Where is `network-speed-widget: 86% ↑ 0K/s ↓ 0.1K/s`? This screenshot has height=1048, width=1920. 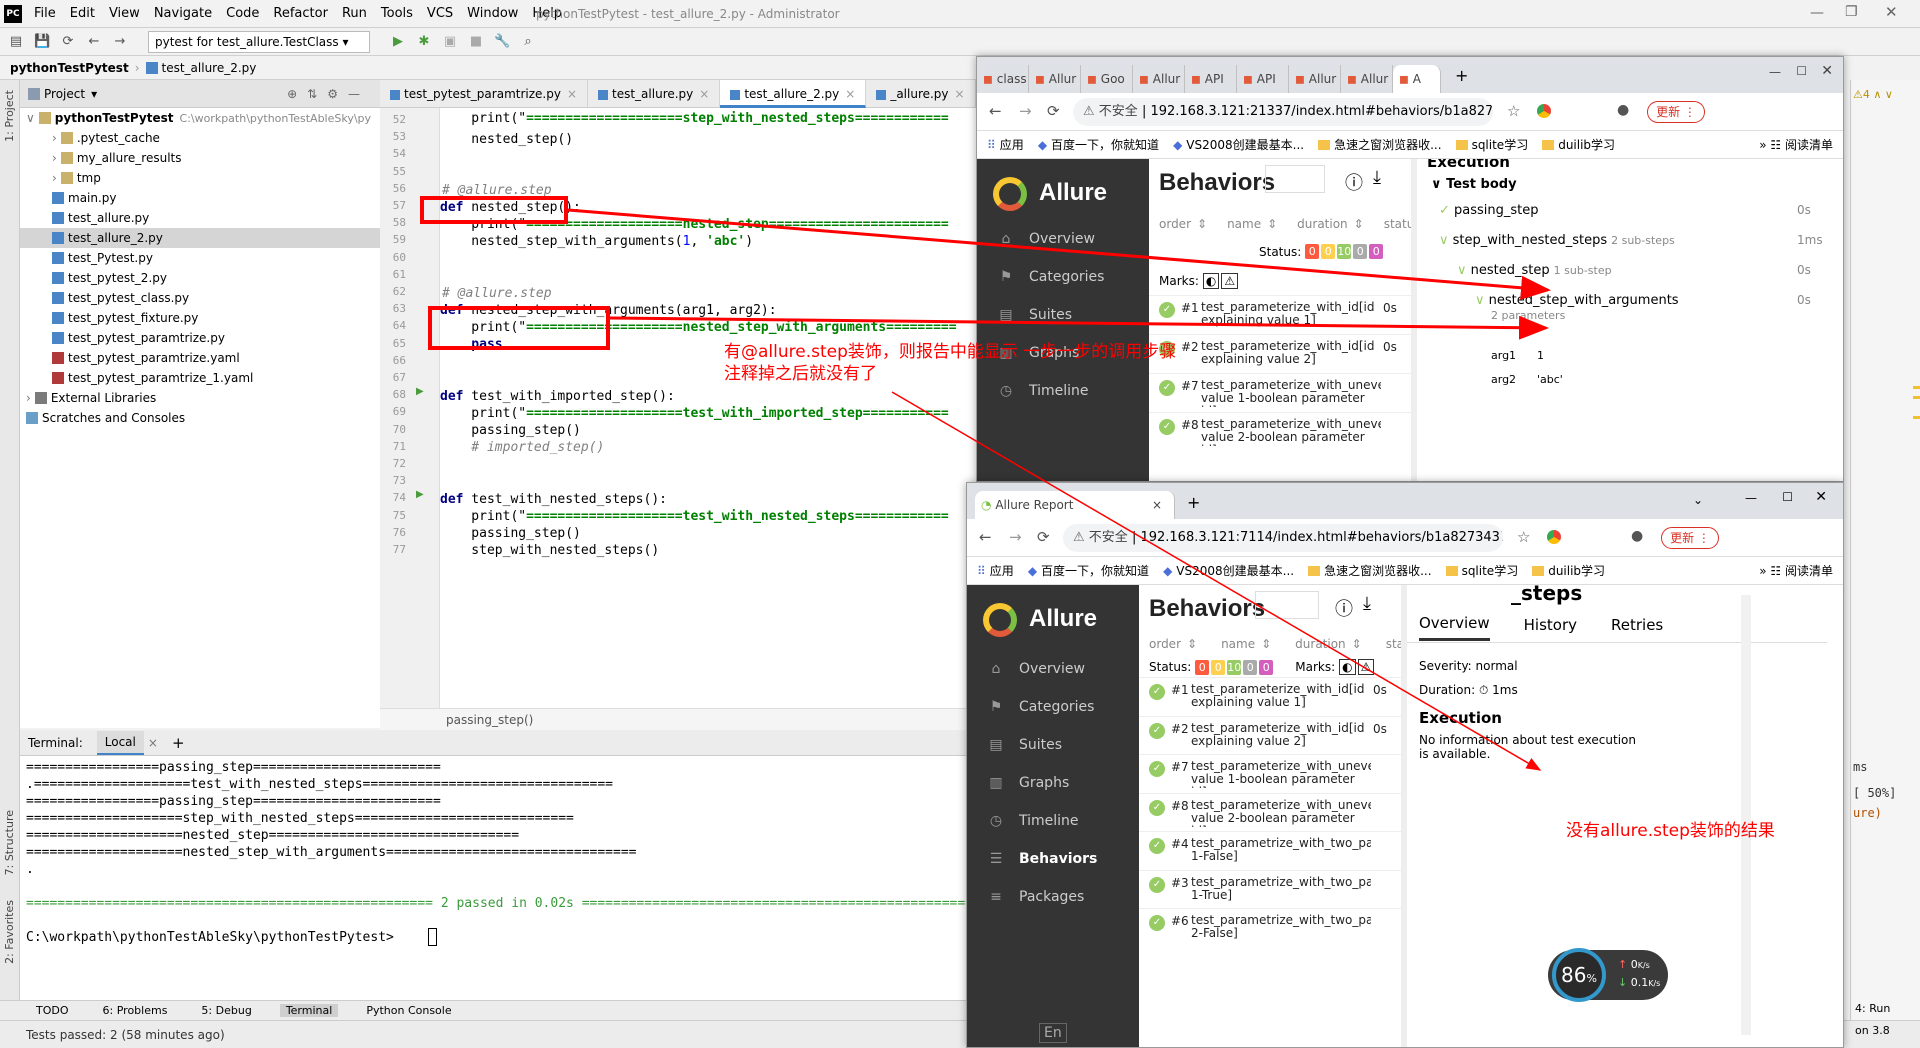
network-speed-widget: 86% ↑ 0K/s ↓ 0.1K/s is located at coordinates (1608, 975).